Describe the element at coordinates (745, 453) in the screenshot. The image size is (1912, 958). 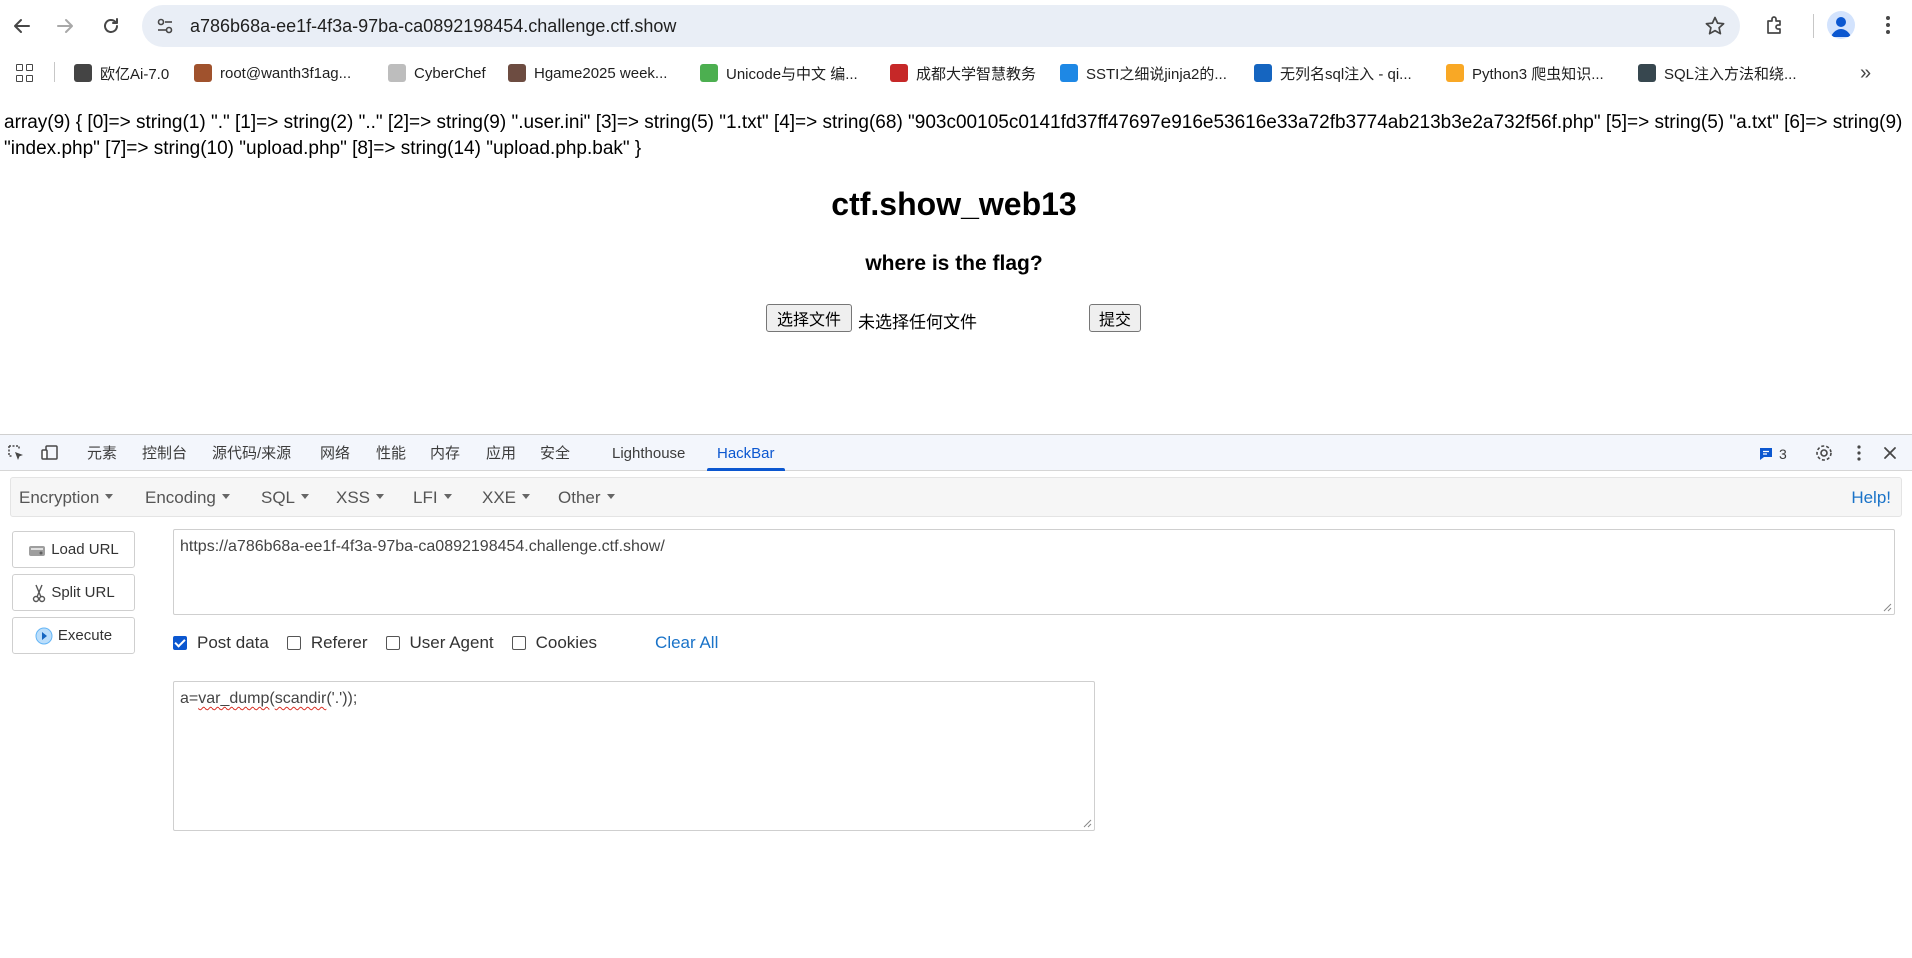
I see `devtools-tab: HackBar` at that location.